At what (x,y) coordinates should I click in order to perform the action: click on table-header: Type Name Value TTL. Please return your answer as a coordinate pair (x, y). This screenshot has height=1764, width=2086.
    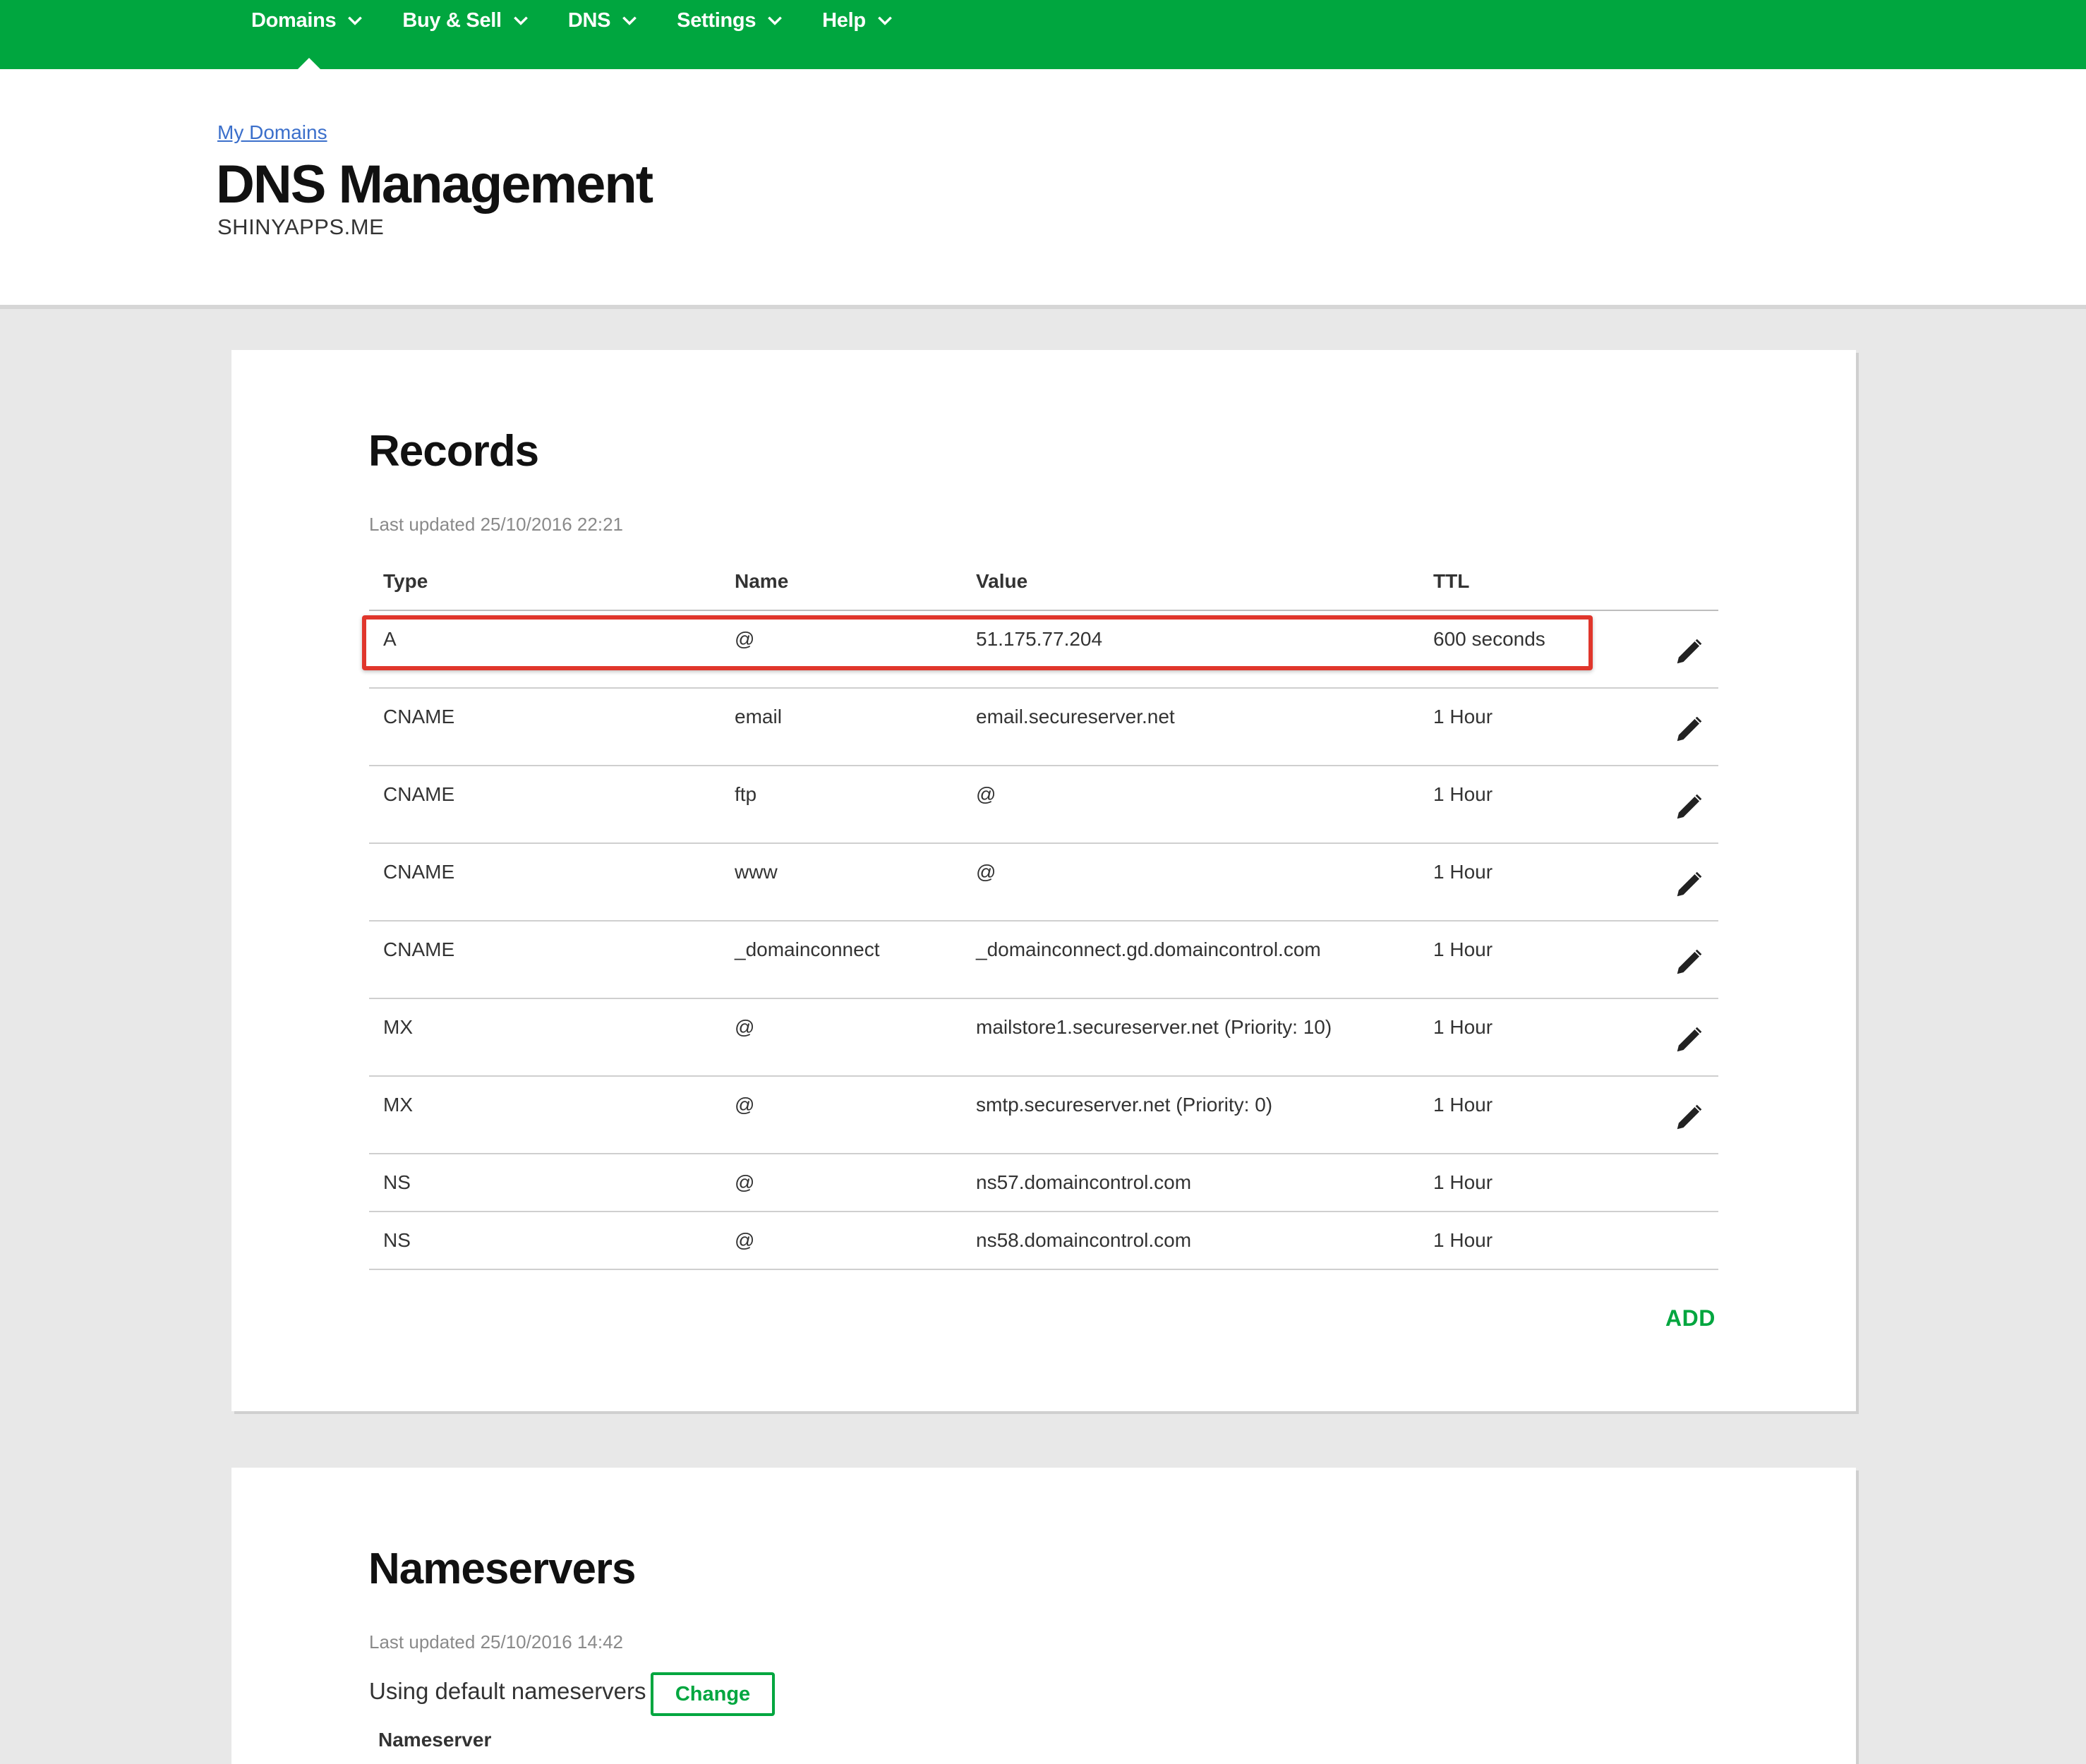
    Looking at the image, I should click on (1043, 586).